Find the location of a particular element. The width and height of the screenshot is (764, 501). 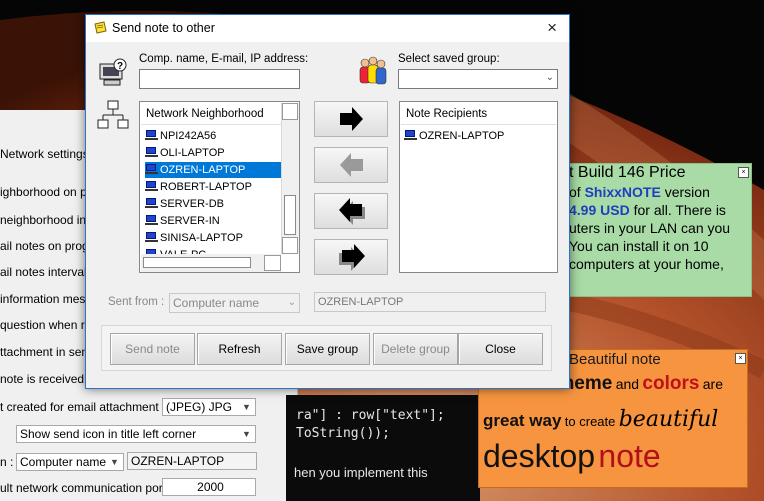

list-item: SERVER-IN is located at coordinates (183, 221).